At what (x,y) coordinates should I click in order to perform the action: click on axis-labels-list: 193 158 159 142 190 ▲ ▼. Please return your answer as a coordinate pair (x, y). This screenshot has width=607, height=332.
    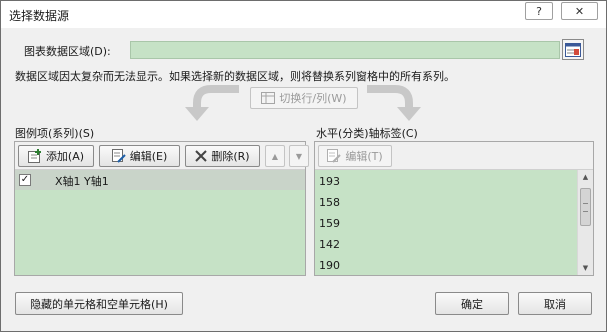
    Looking at the image, I should click on (454, 222).